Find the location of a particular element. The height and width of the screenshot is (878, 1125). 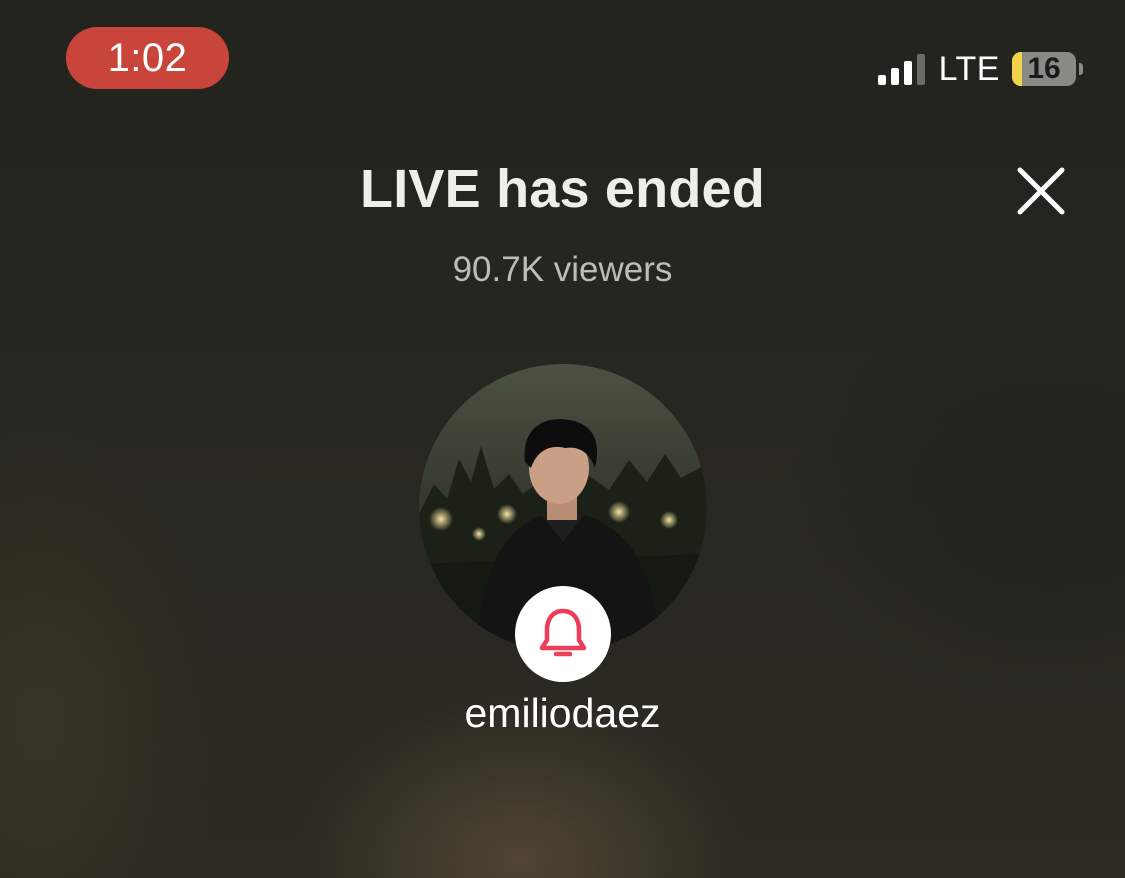

notify-button is located at coordinates (563, 634).